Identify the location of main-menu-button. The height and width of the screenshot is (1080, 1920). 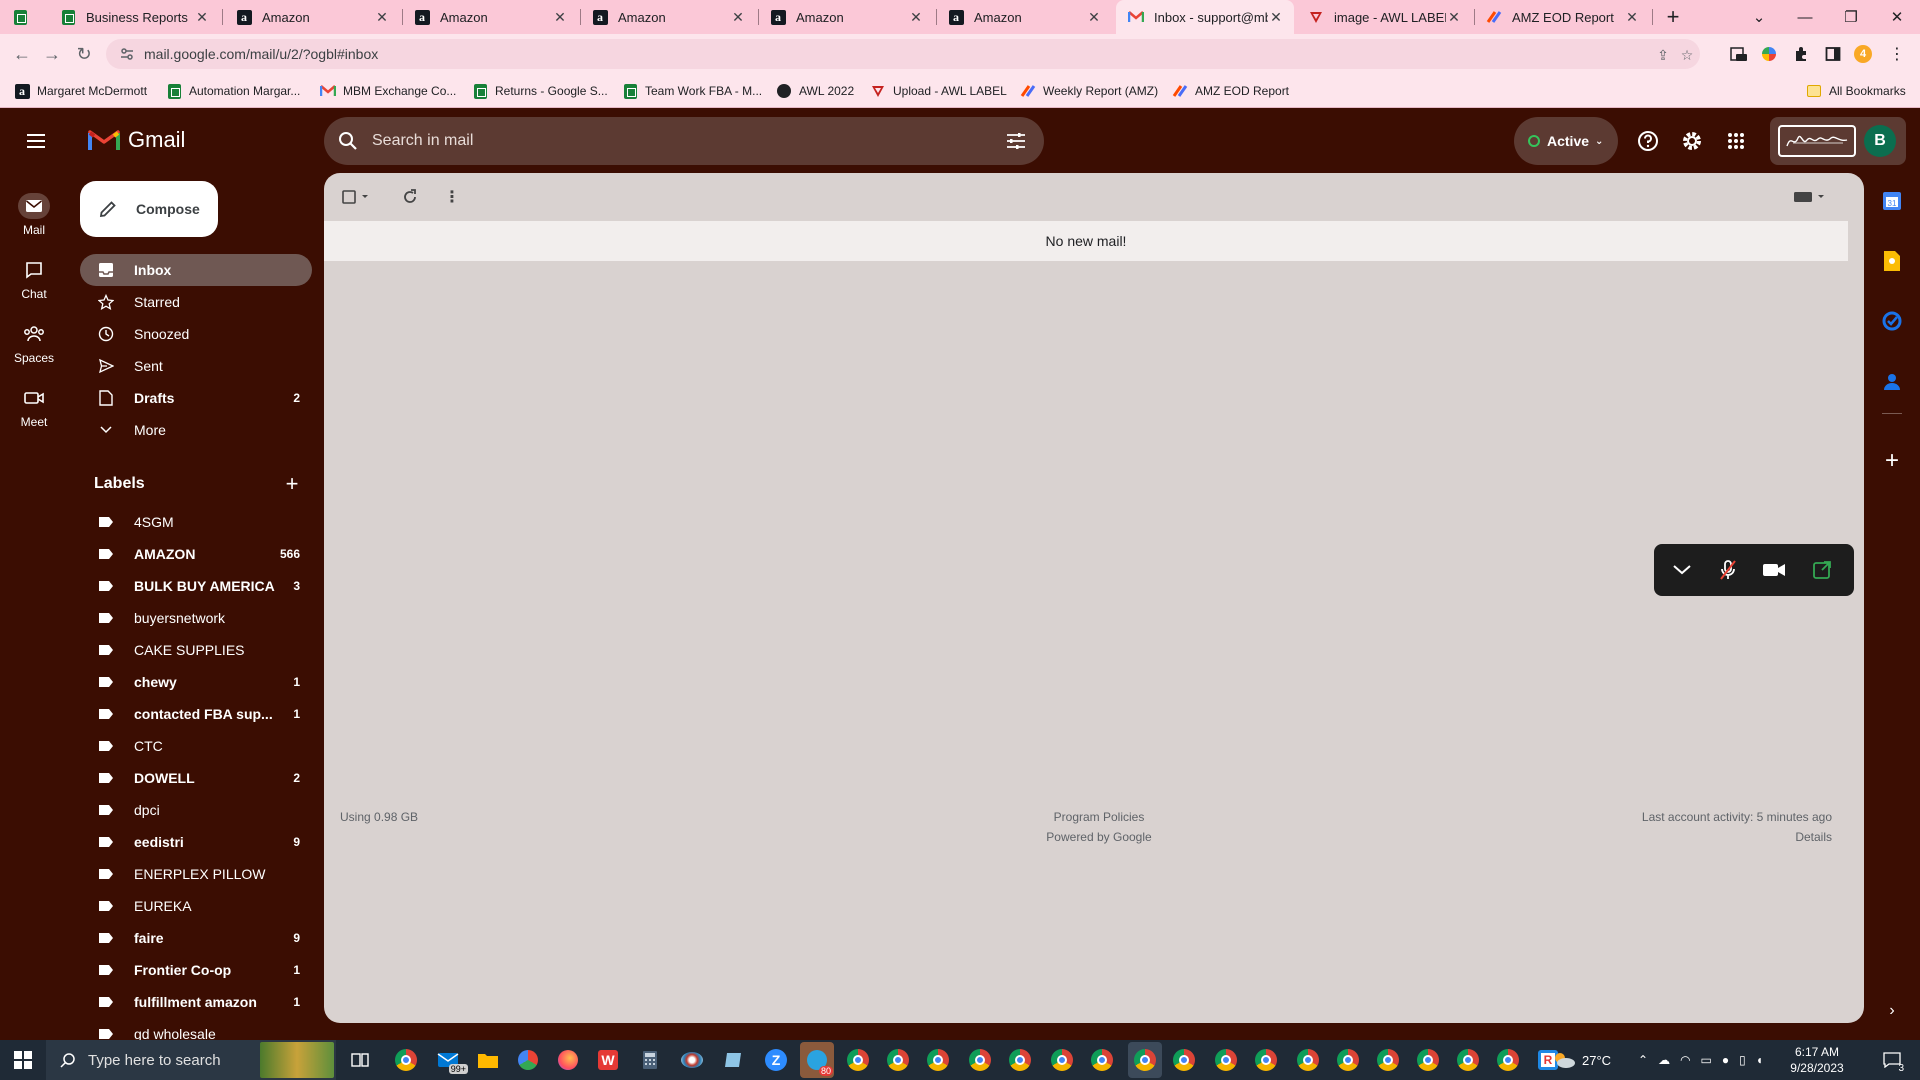
(36, 141).